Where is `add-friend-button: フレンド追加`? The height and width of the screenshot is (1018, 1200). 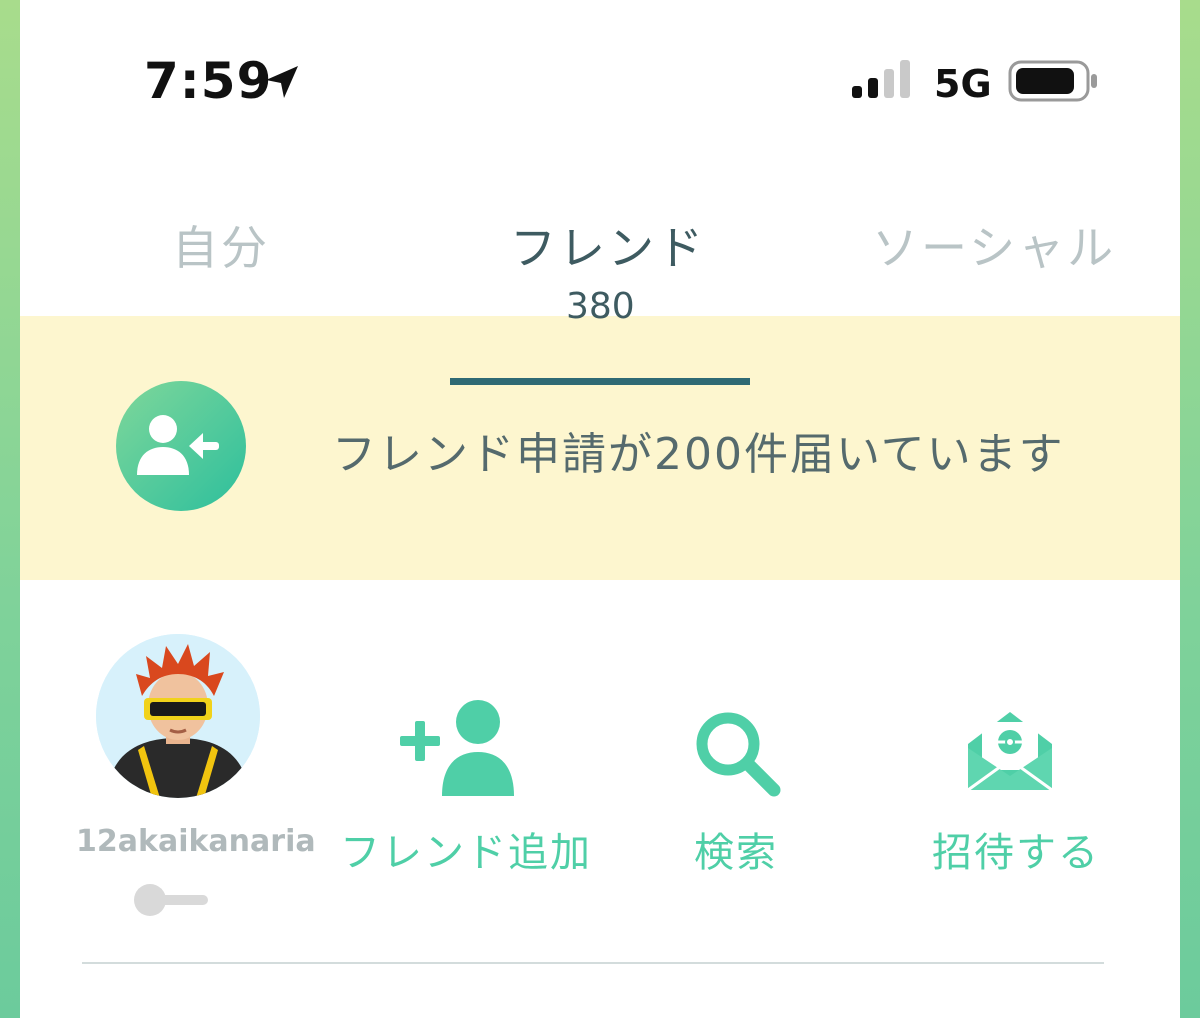
add-friend-button: フレンド追加 is located at coordinates (466, 849).